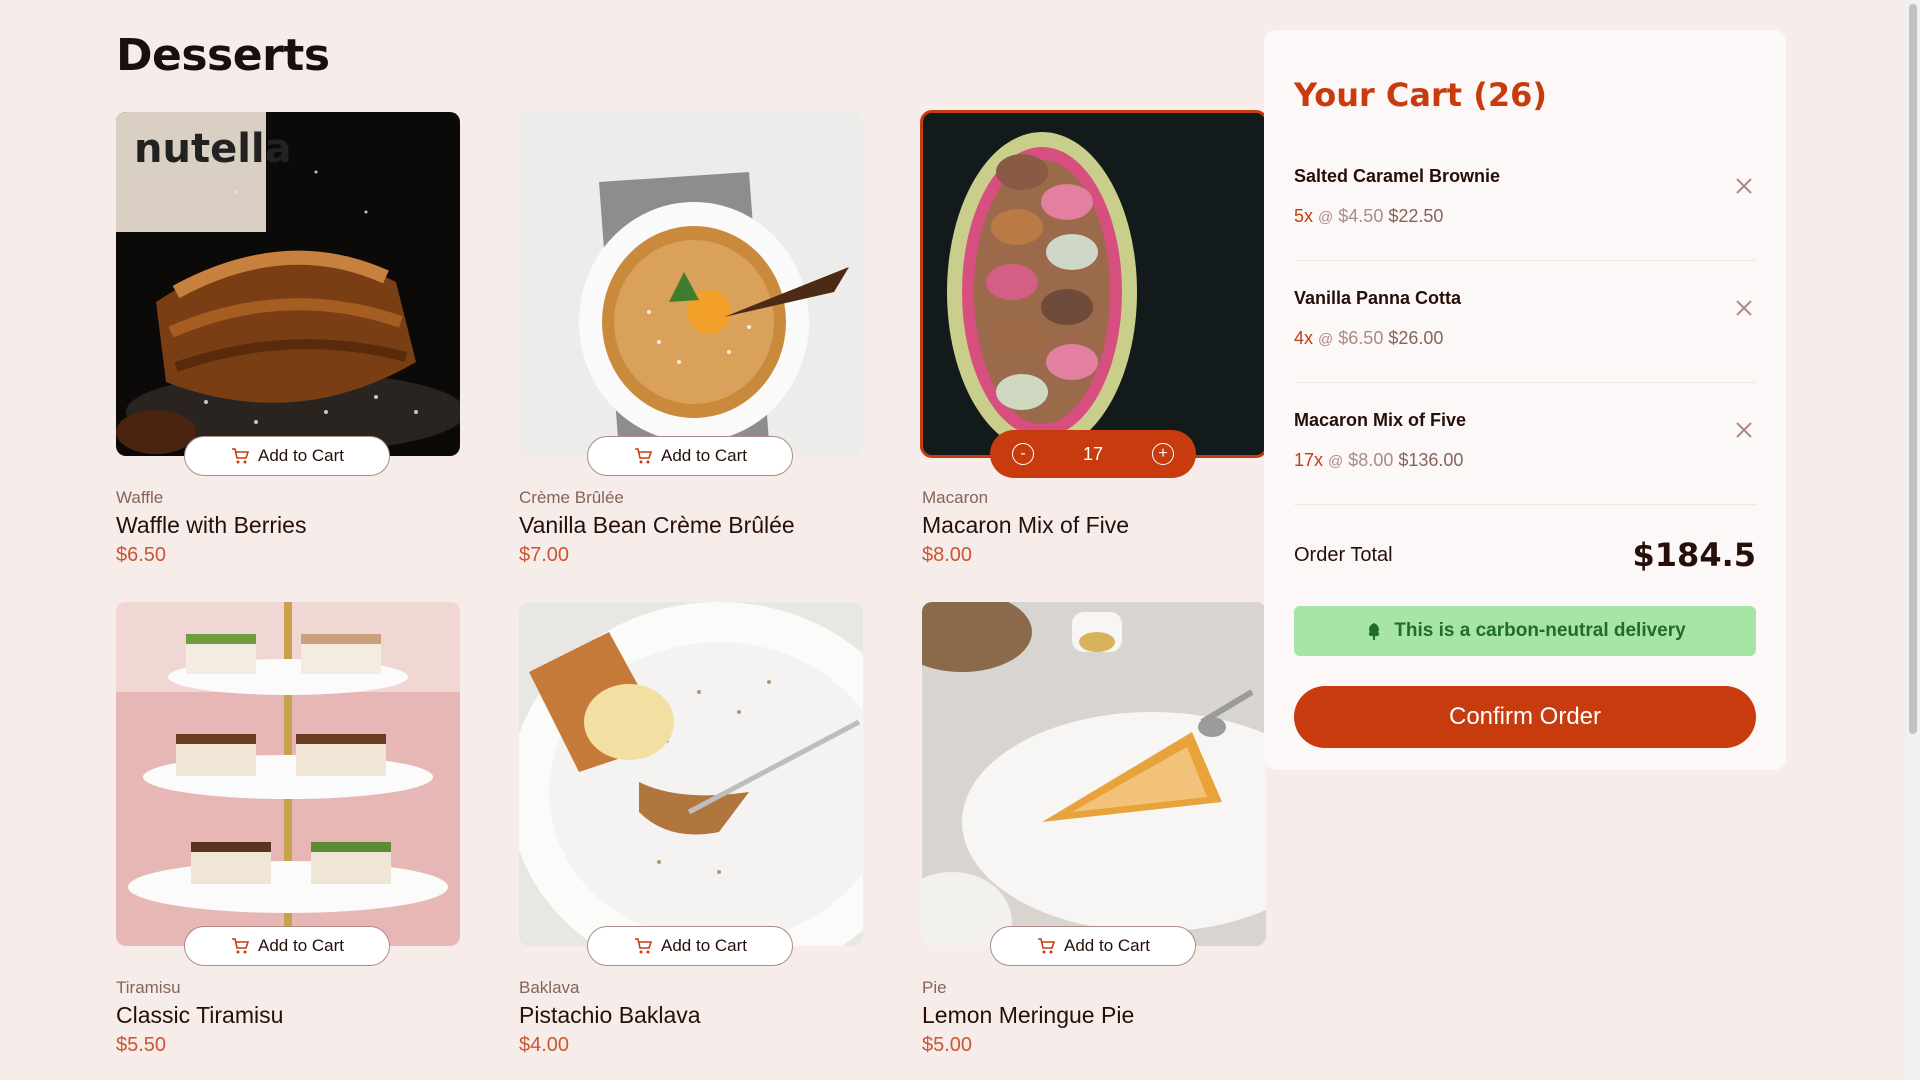  What do you see at coordinates (691, 284) in the screenshot?
I see `product-image-creme-brulee` at bounding box center [691, 284].